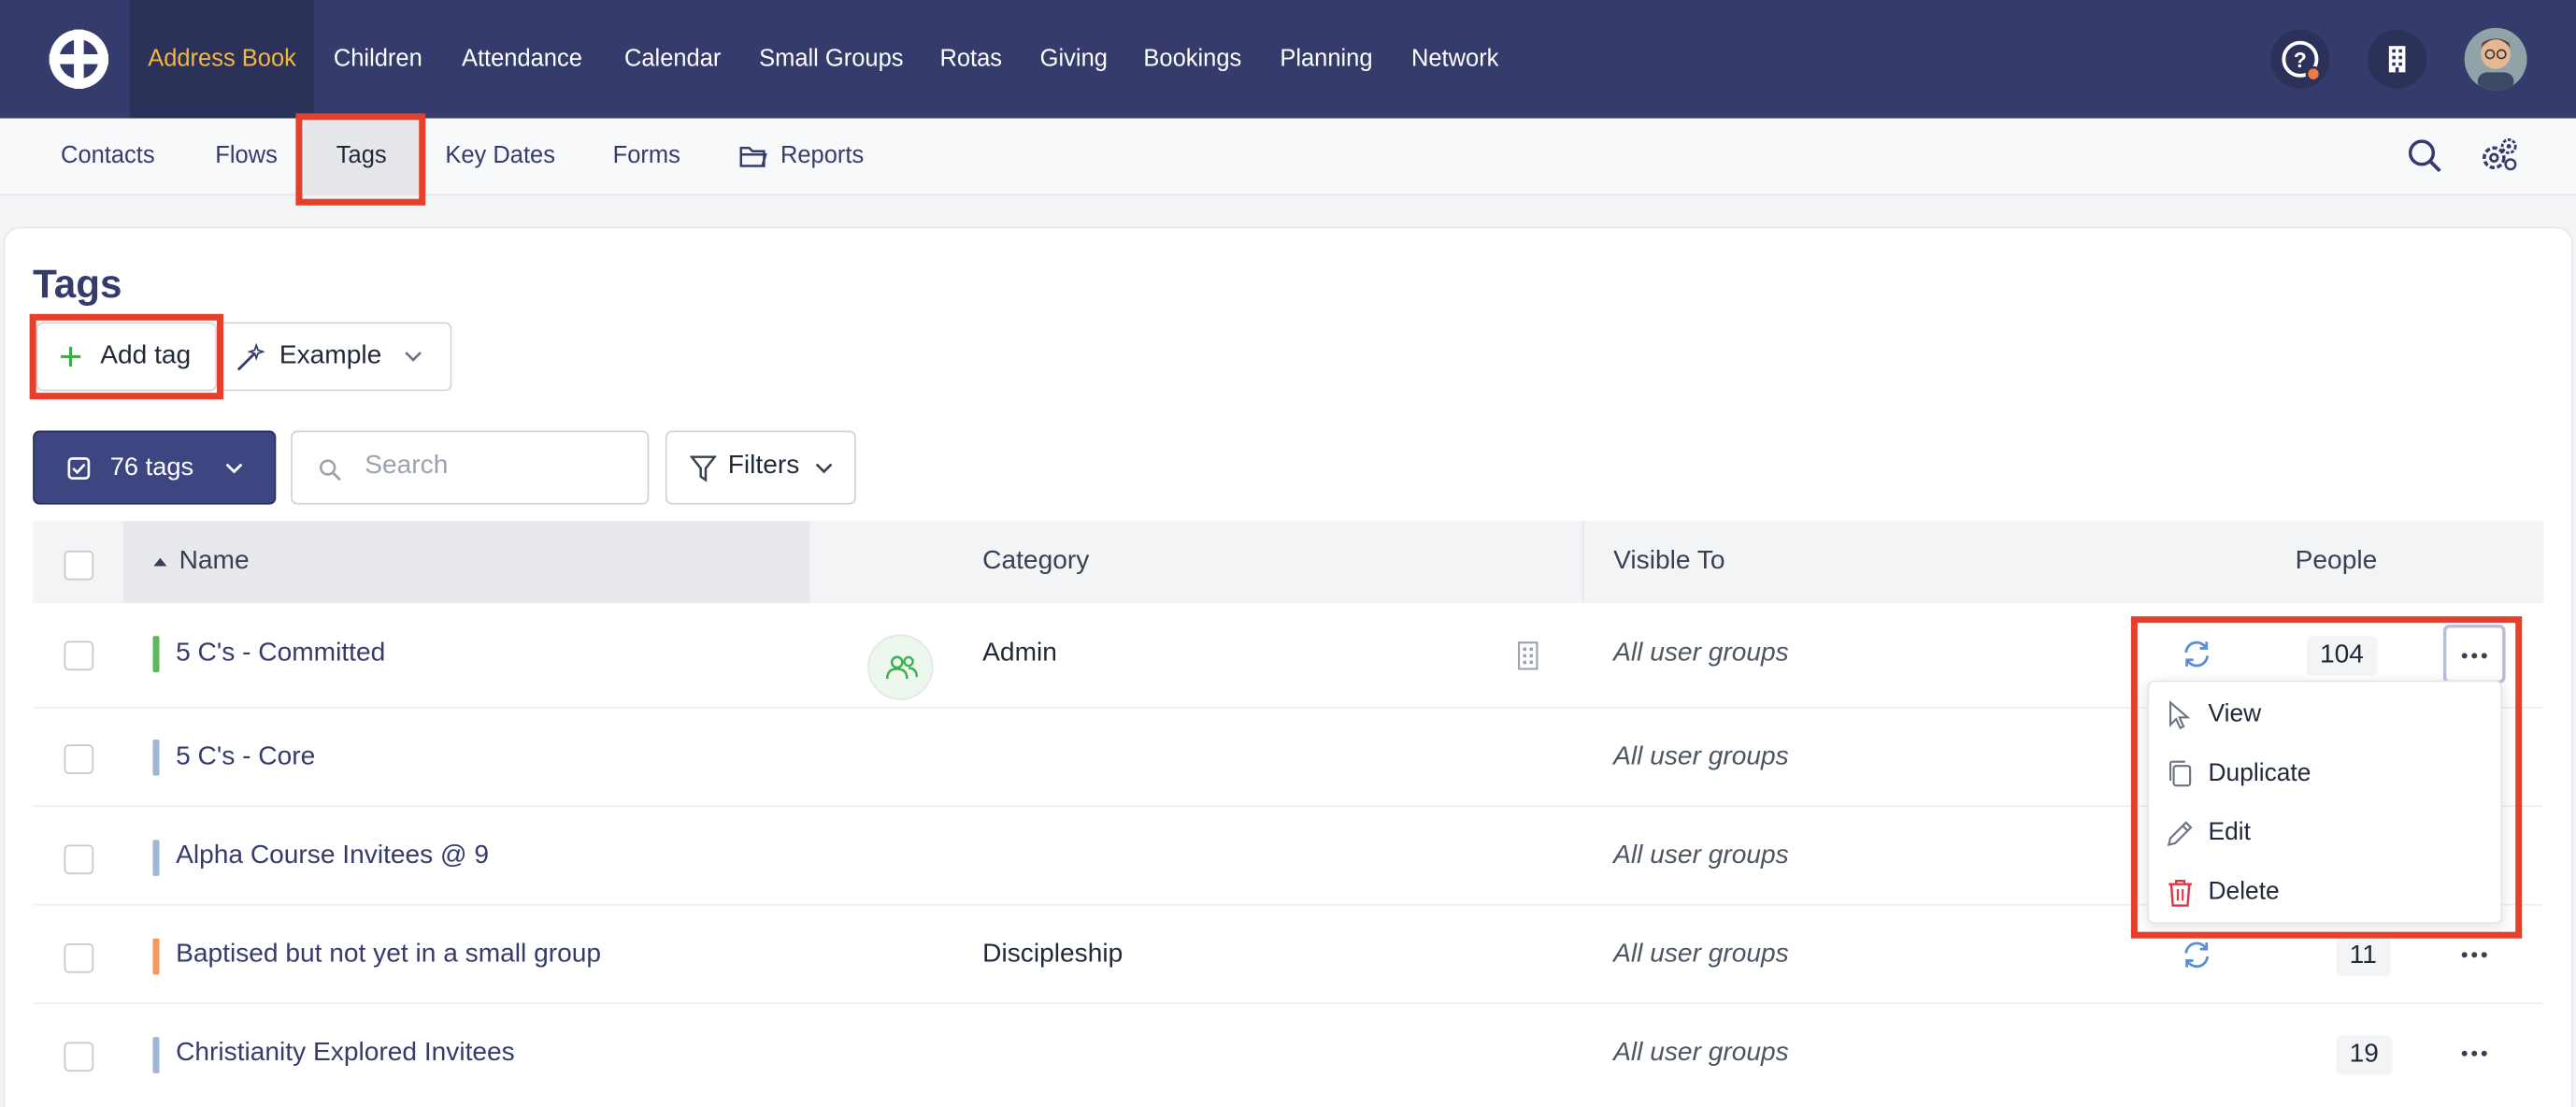 The width and height of the screenshot is (2576, 1107). I want to click on tab-key-dates: Key Dates, so click(500, 157).